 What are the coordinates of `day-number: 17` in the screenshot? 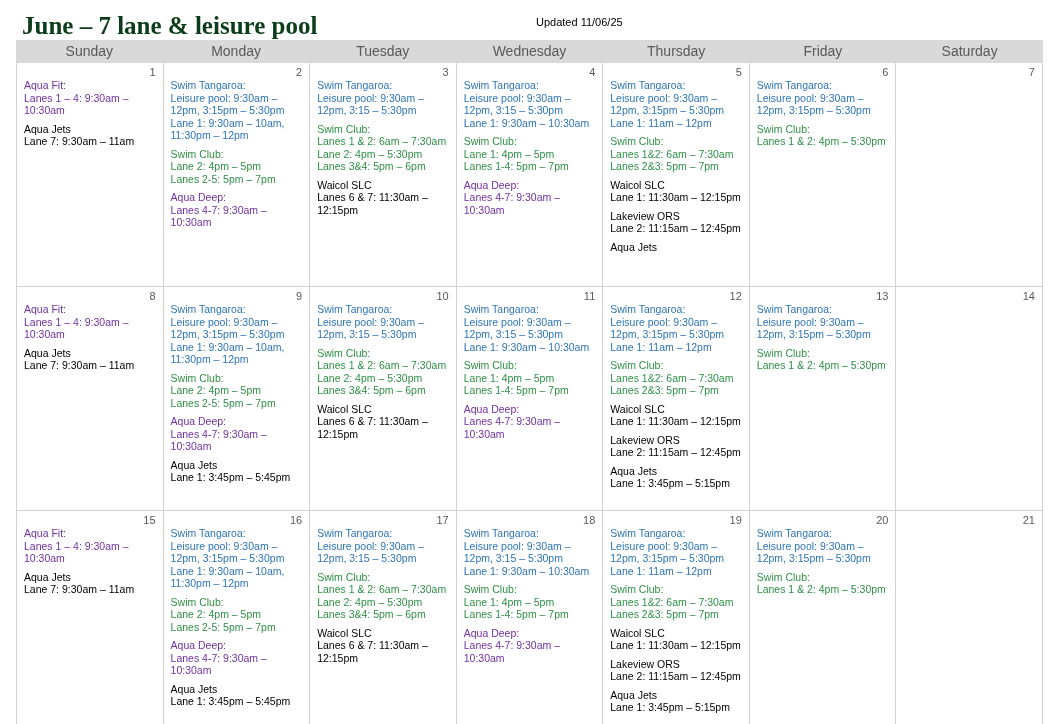 It's located at (442, 520).